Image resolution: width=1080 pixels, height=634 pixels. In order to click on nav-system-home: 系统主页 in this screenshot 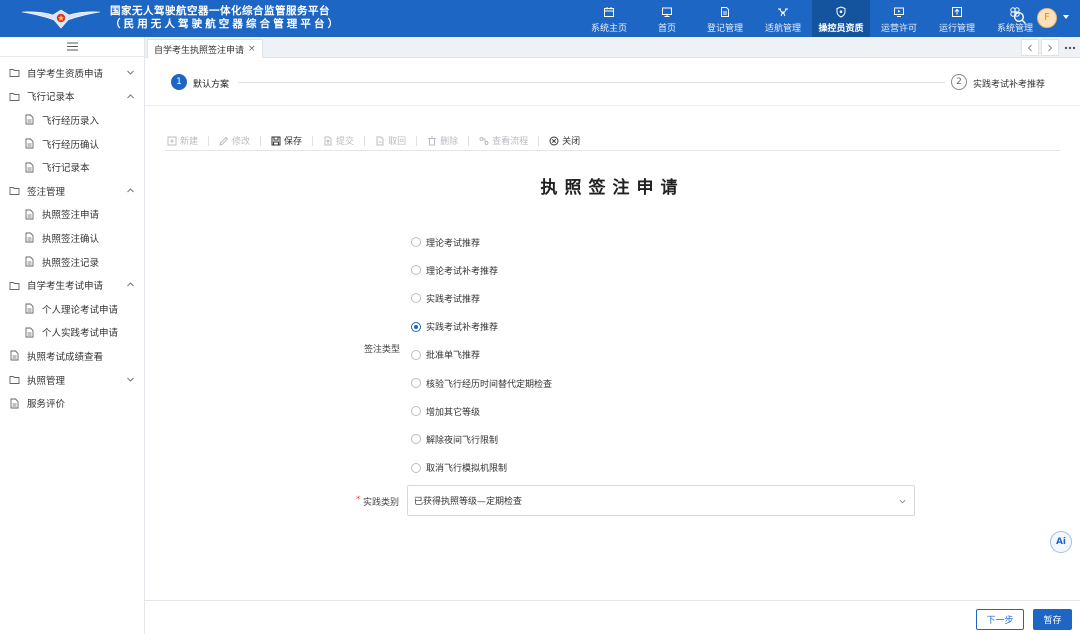, I will do `click(609, 18)`.